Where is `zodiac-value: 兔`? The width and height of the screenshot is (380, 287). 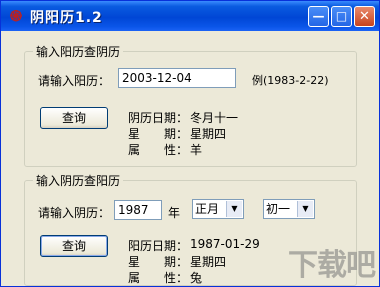
zodiac-value: 兔 is located at coordinates (196, 278).